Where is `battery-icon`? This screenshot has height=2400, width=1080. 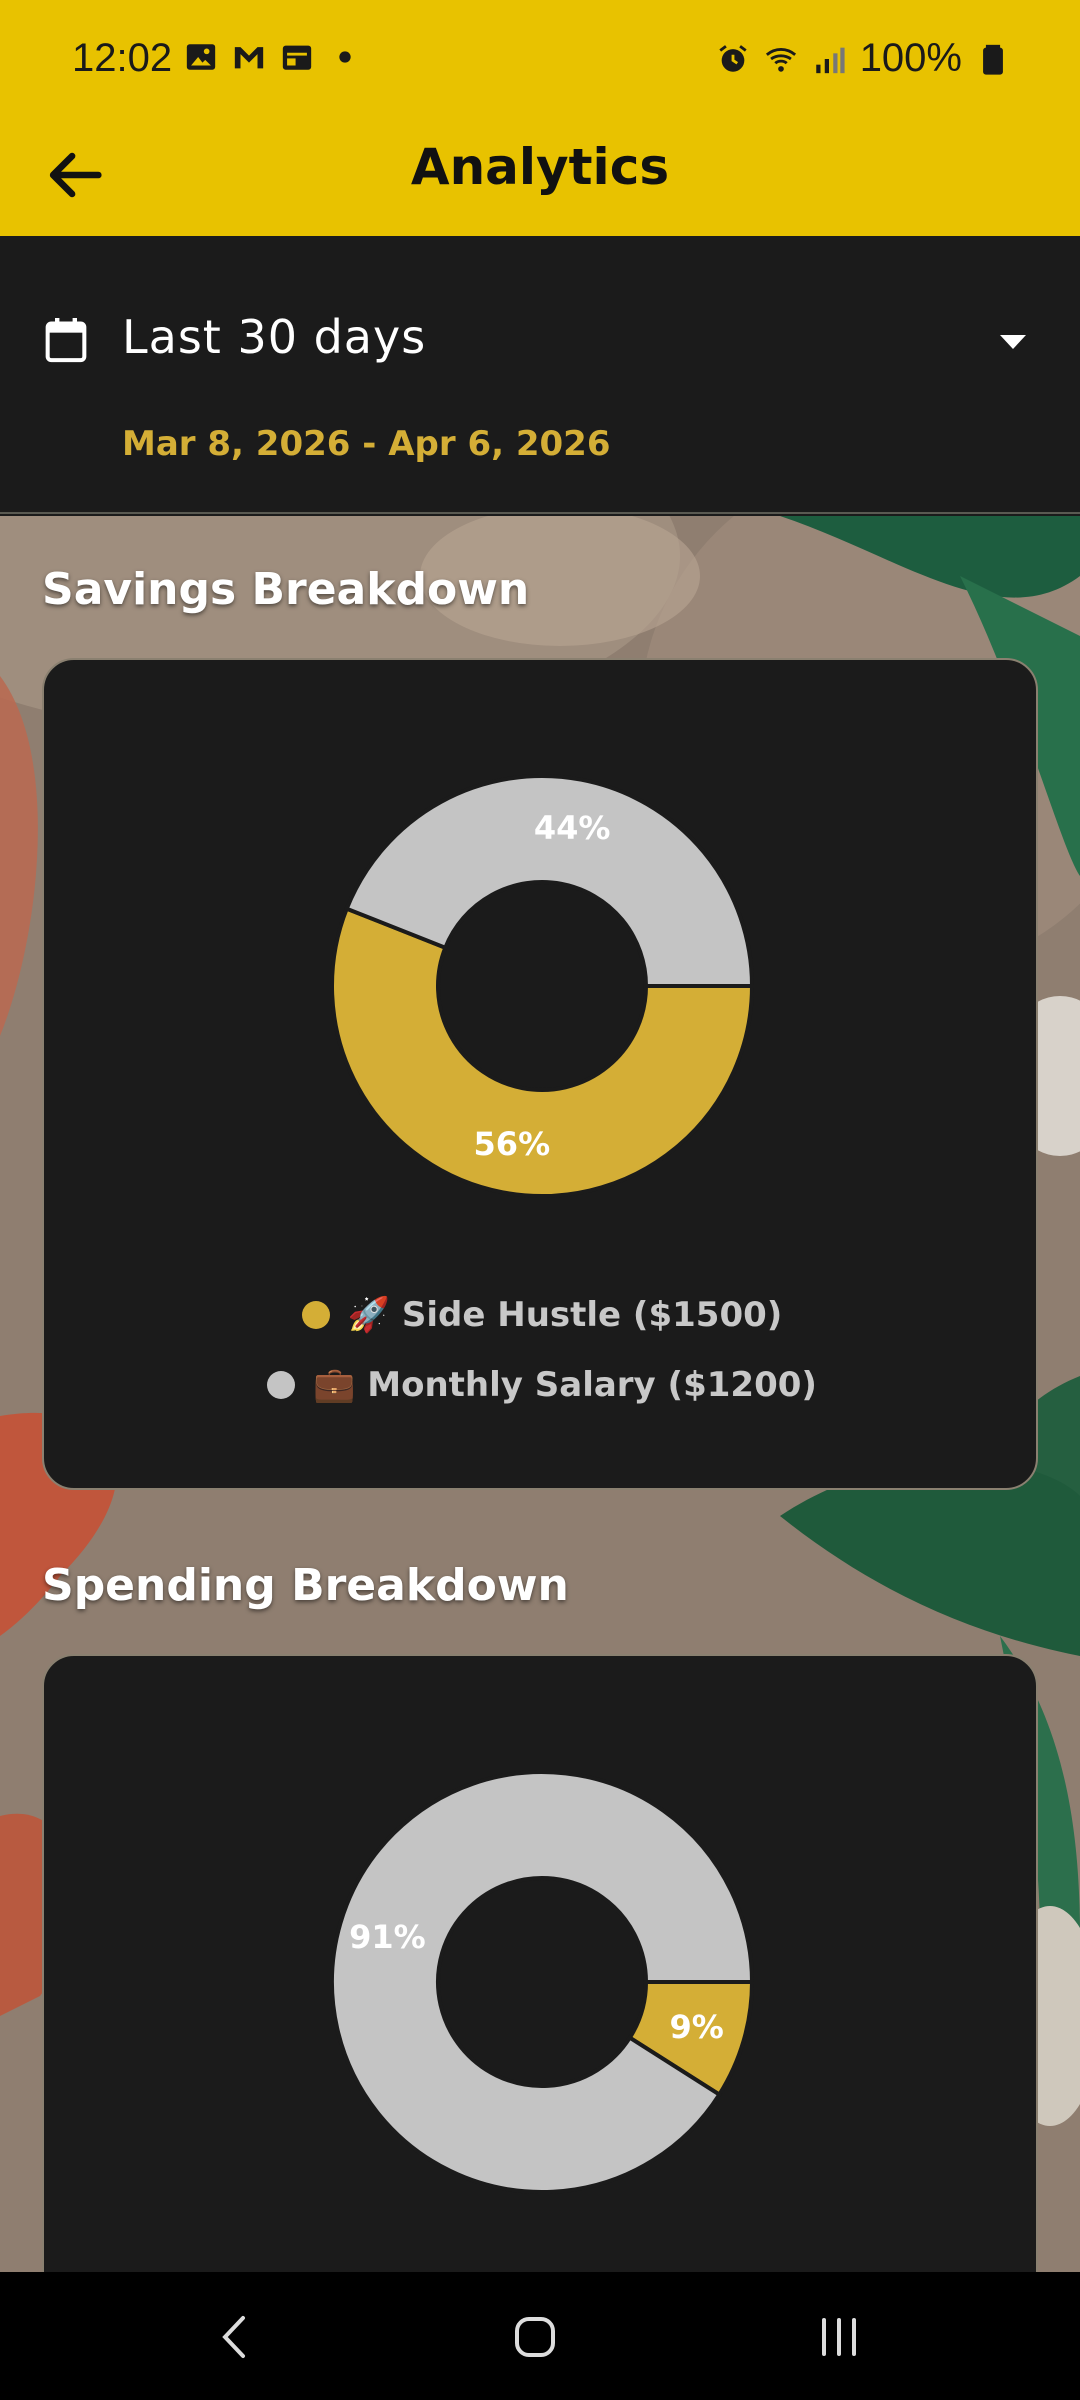 battery-icon is located at coordinates (993, 59).